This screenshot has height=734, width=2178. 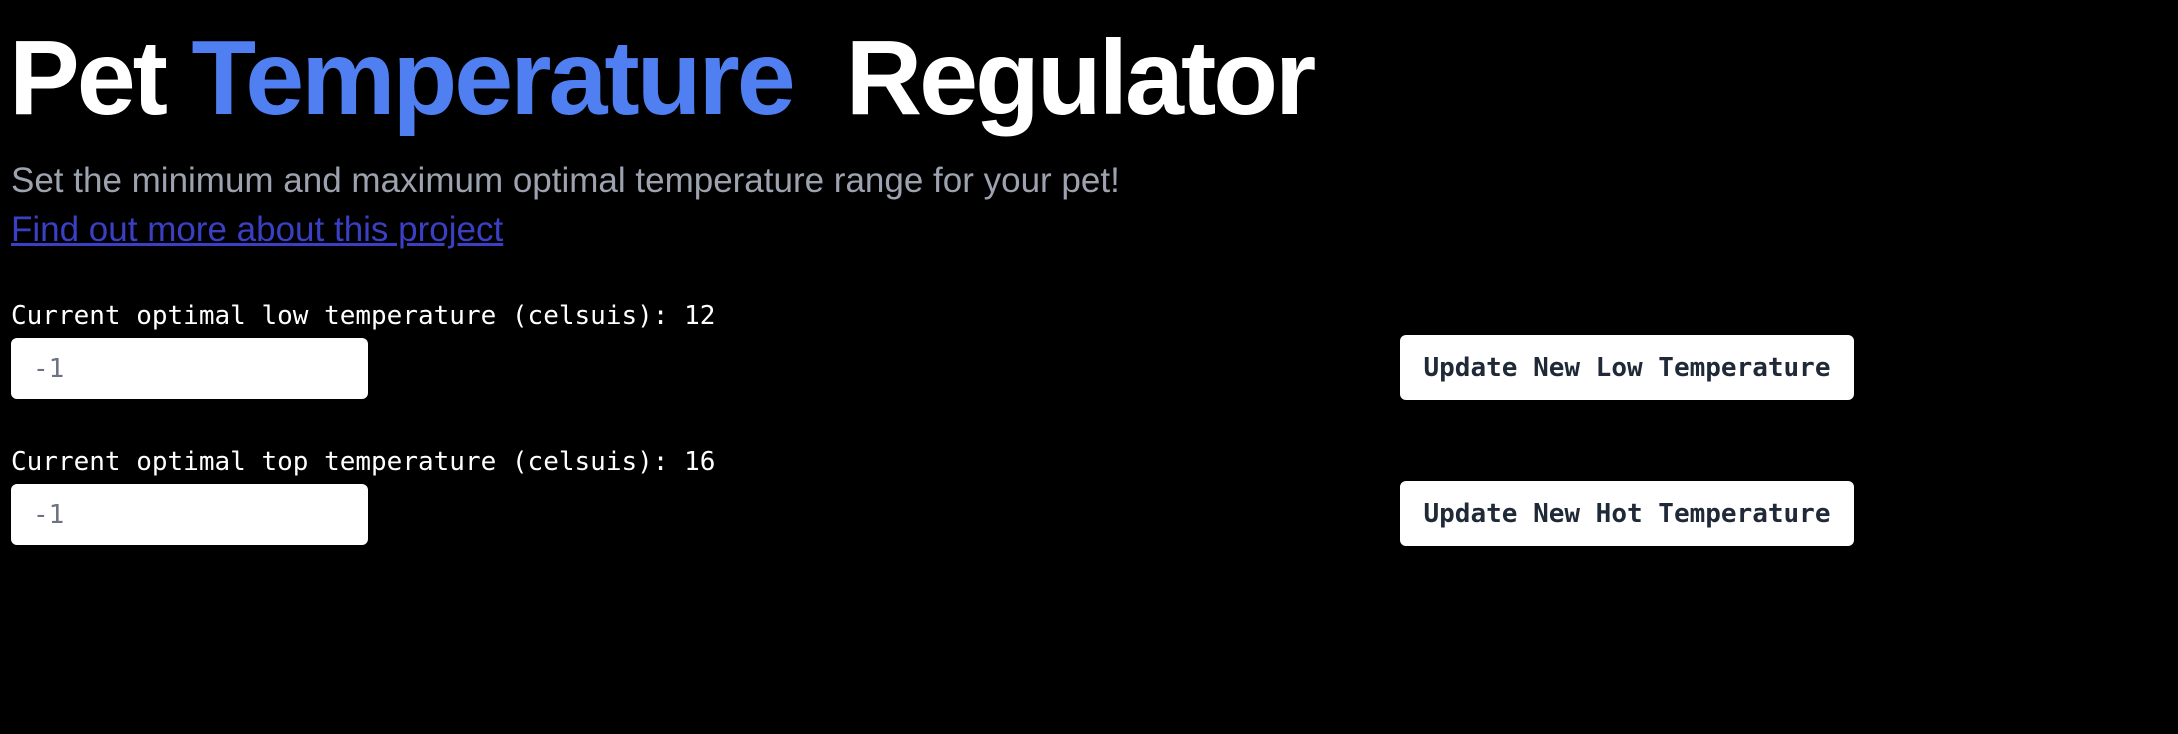 I want to click on title-word-pet: Pet, so click(x=88, y=78).